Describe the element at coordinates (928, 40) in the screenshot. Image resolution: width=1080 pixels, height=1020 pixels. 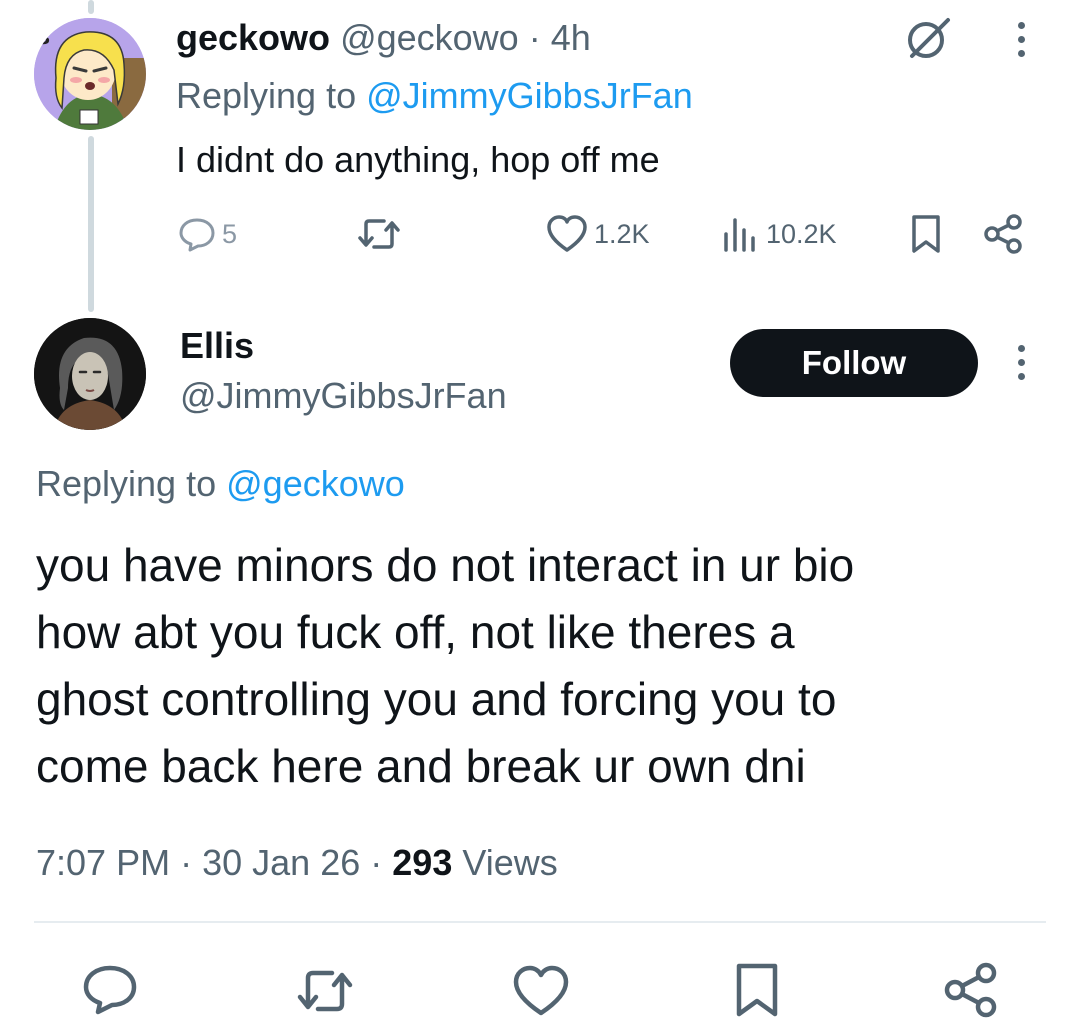
I see `grok-icon` at that location.